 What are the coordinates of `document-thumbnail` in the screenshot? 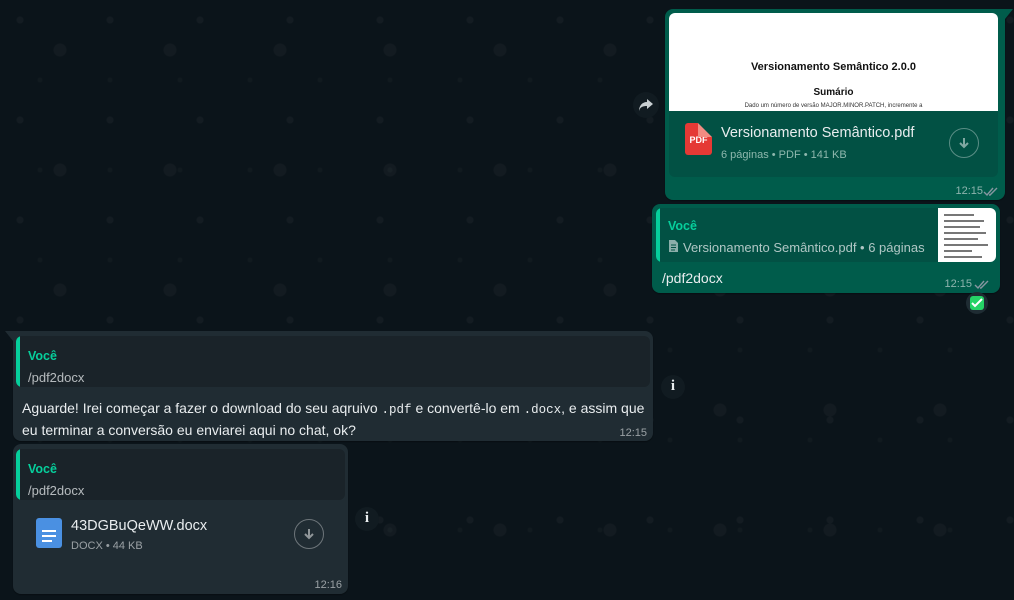 It's located at (967, 235).